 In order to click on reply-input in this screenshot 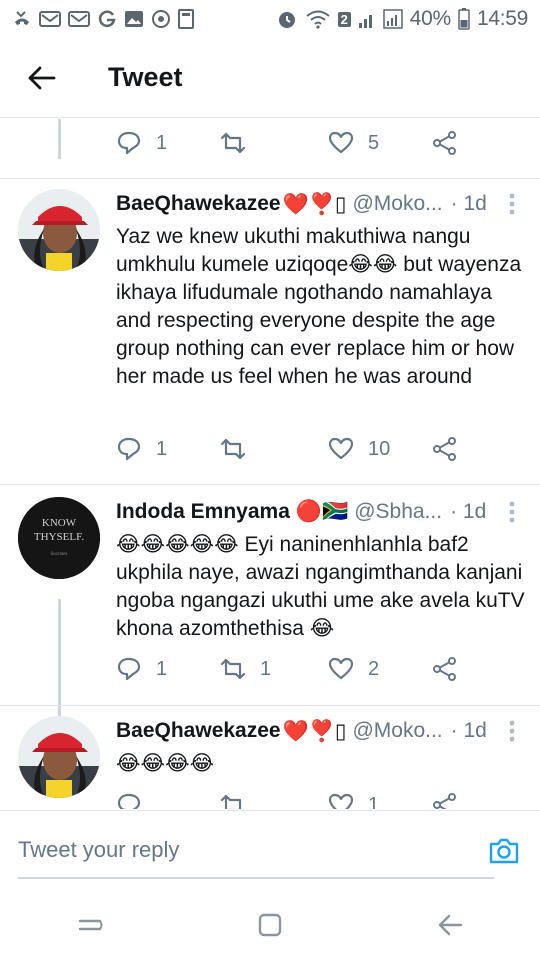, I will do `click(256, 855)`.